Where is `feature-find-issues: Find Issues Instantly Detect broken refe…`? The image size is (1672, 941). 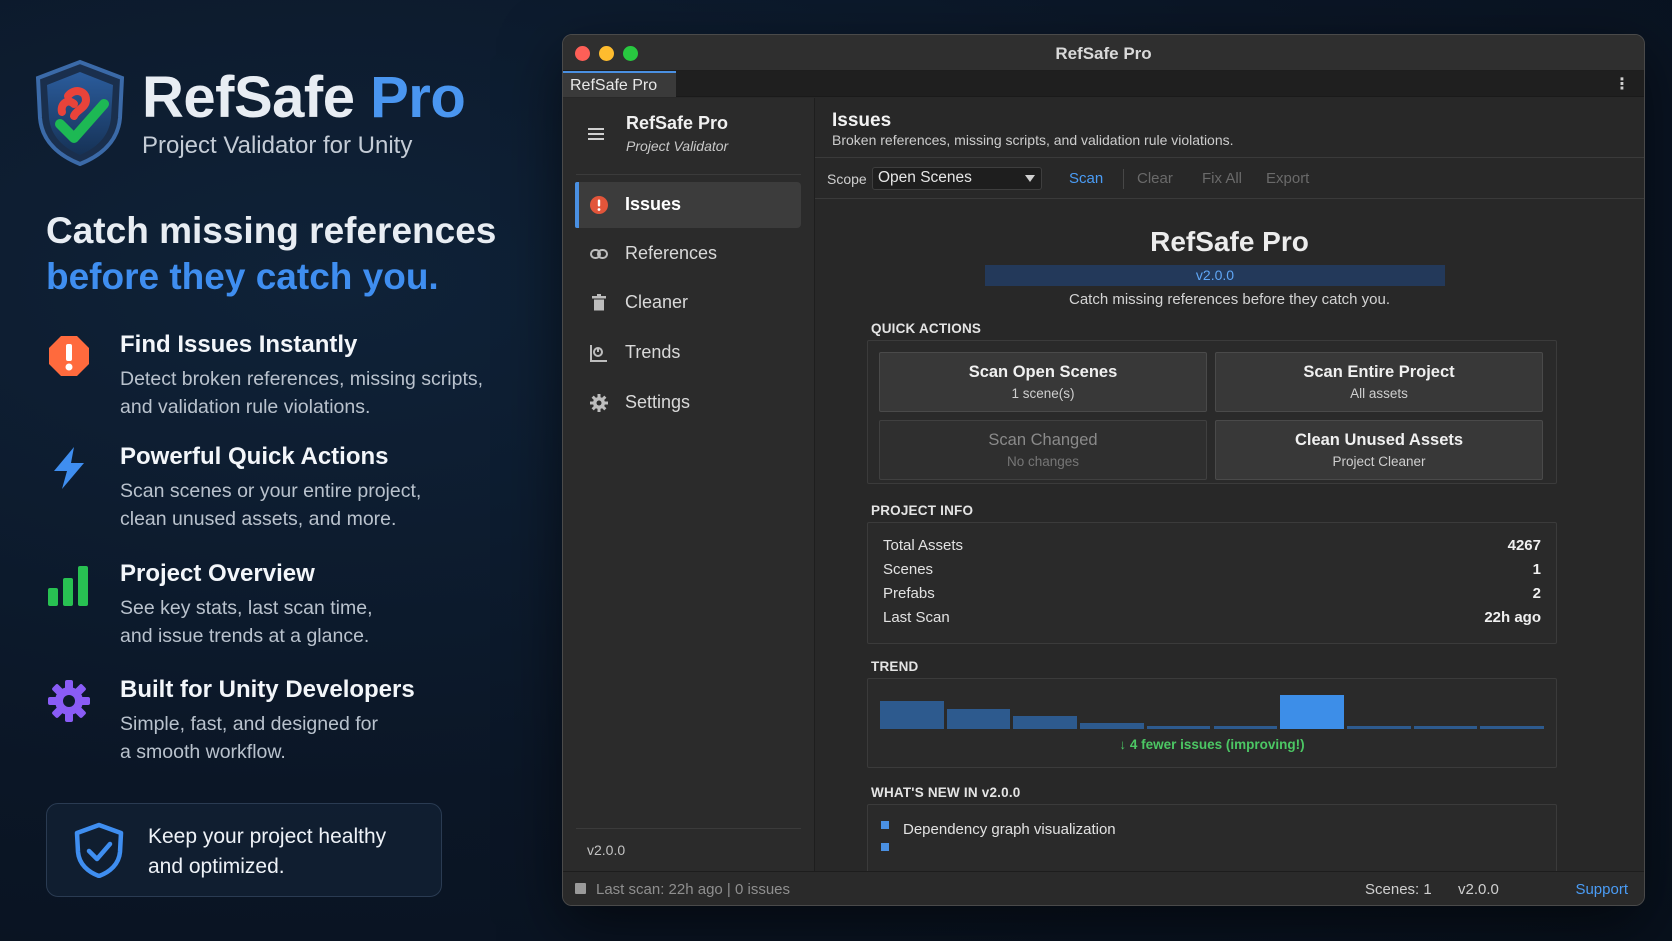 feature-find-issues: Find Issues Instantly Detect broken refe… is located at coordinates (276, 379).